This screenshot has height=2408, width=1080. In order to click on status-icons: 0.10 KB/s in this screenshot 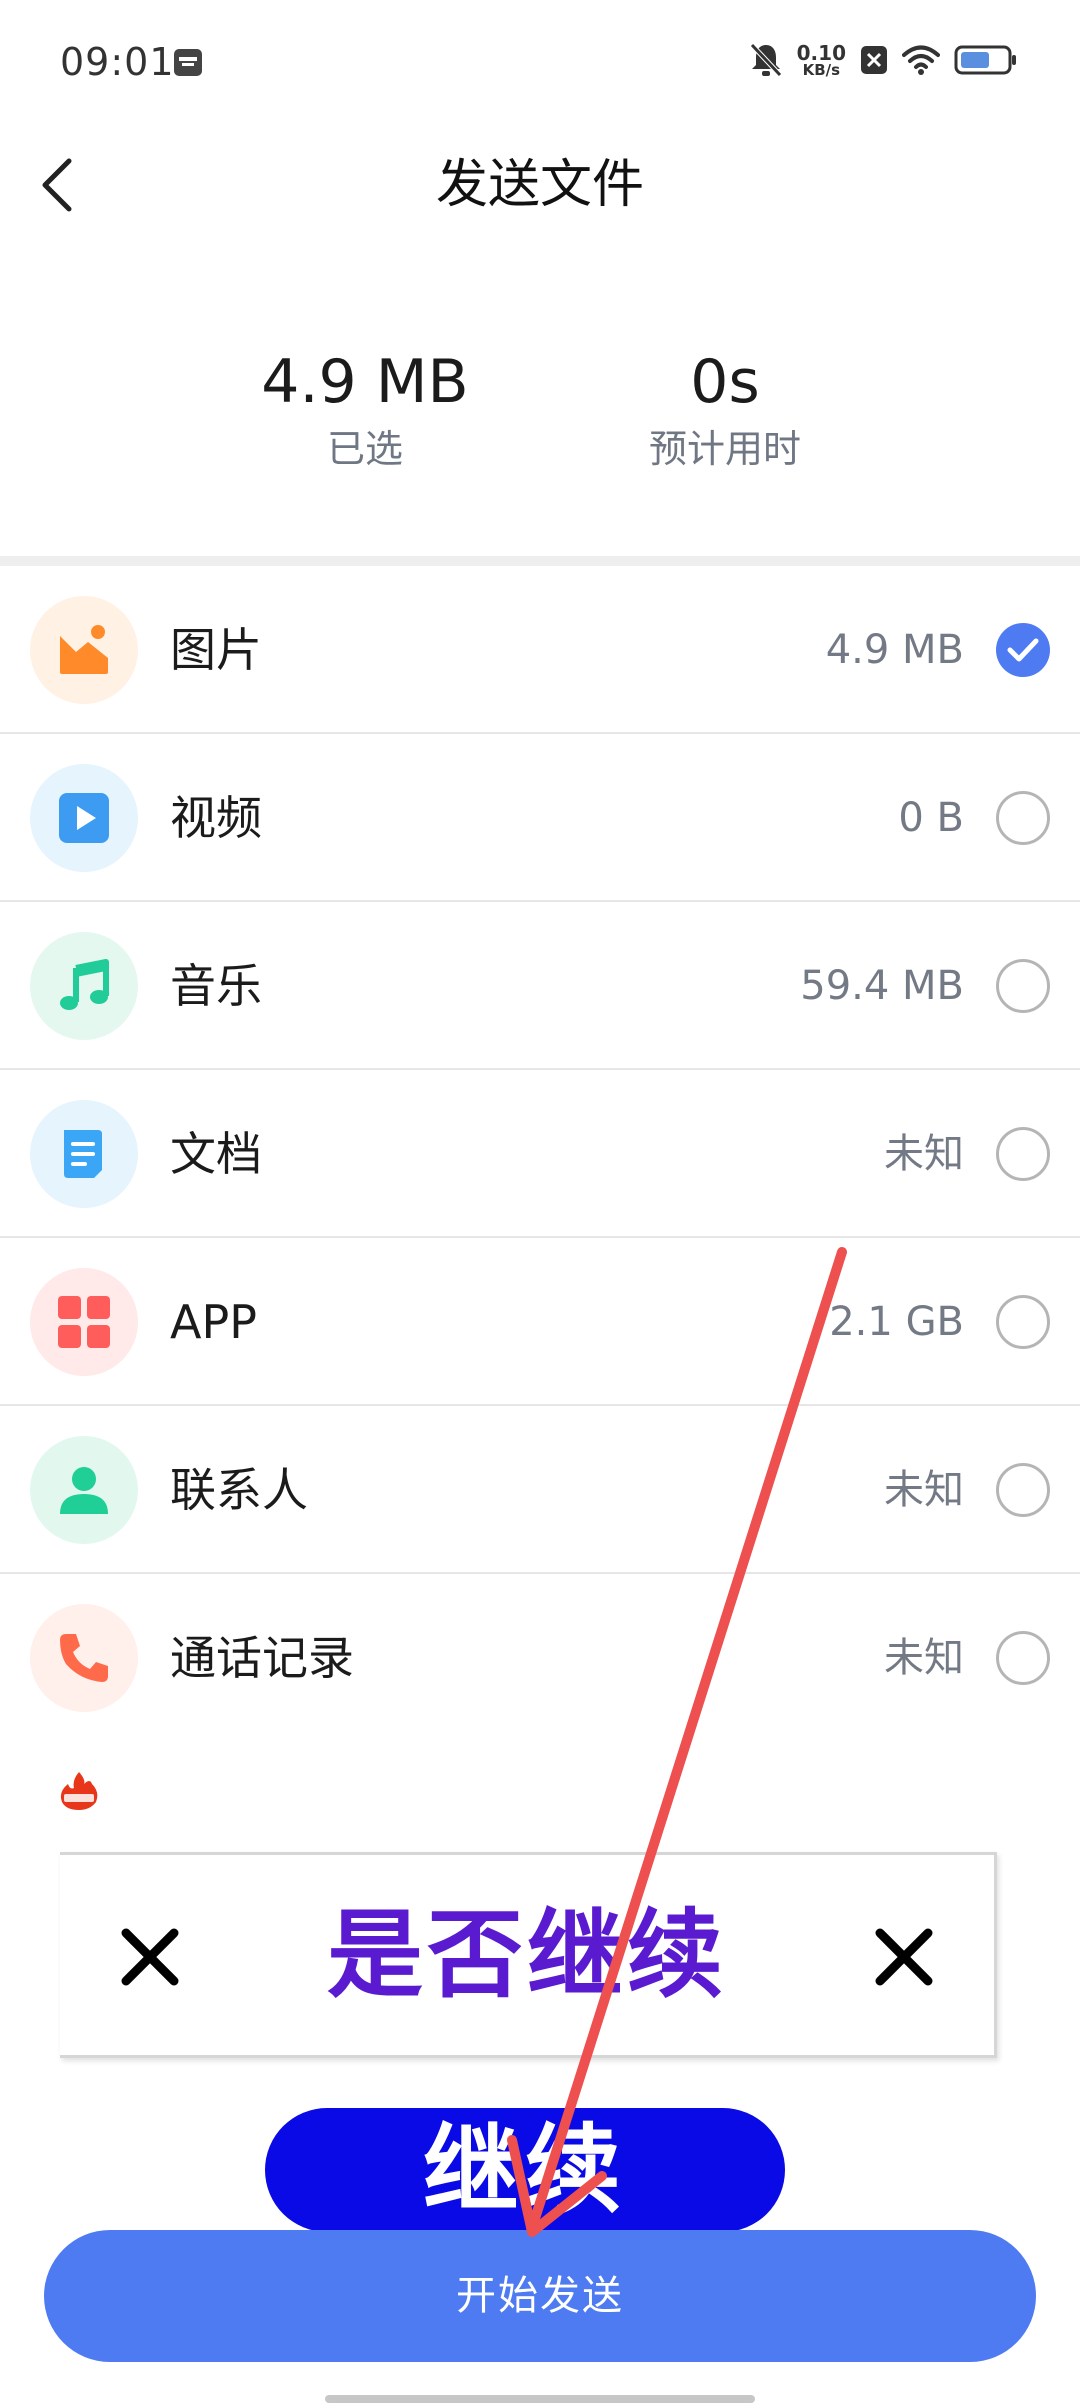, I will do `click(883, 60)`.